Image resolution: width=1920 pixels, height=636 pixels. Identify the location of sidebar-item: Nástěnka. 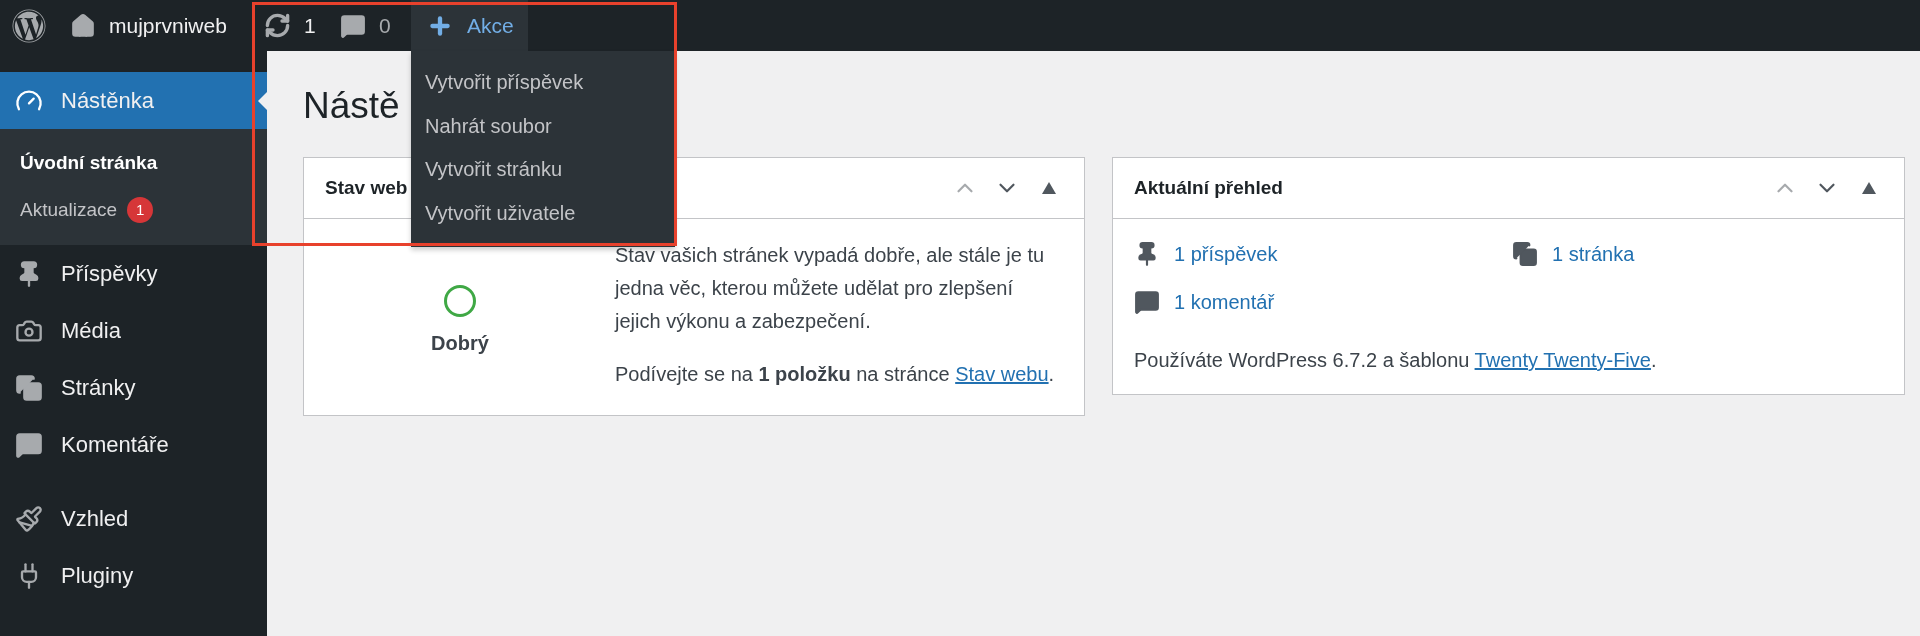
(133, 100).